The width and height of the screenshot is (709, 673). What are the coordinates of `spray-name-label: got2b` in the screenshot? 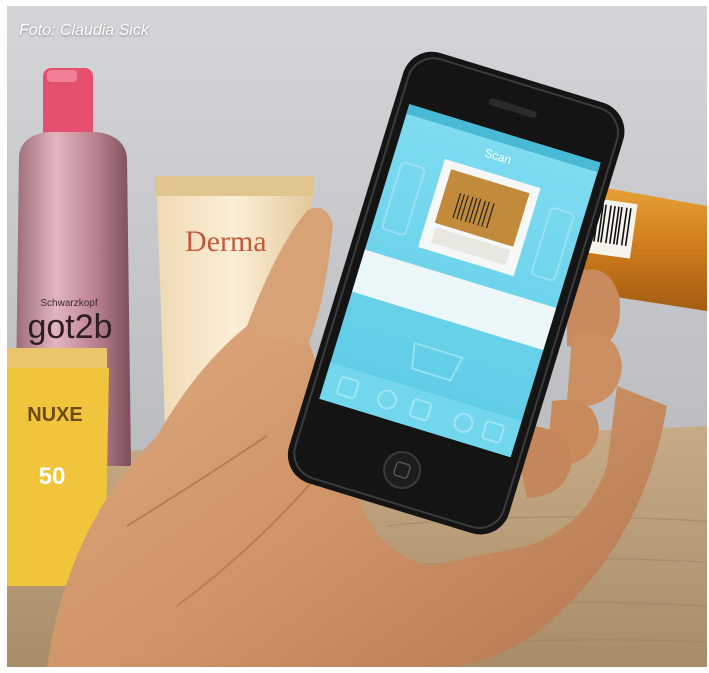 It's located at (69, 327).